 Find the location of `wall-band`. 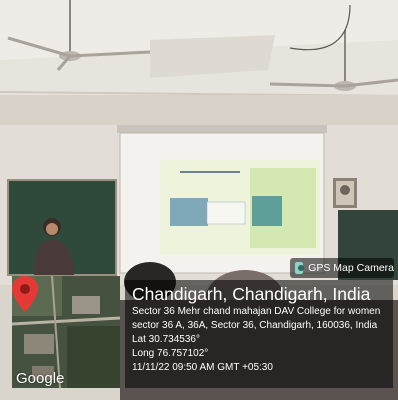

wall-band is located at coordinates (199, 110).